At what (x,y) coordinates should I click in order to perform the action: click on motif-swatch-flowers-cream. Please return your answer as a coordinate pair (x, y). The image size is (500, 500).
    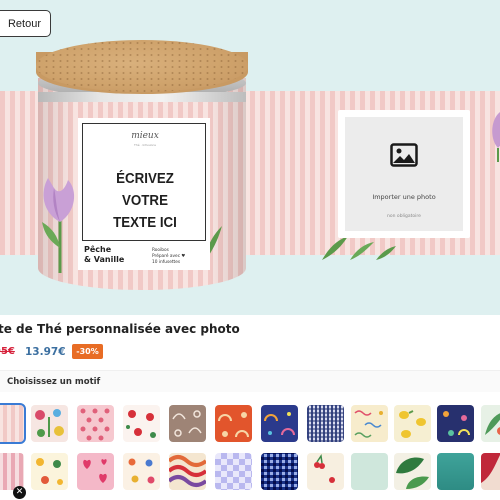
    Looking at the image, I should click on (141, 471).